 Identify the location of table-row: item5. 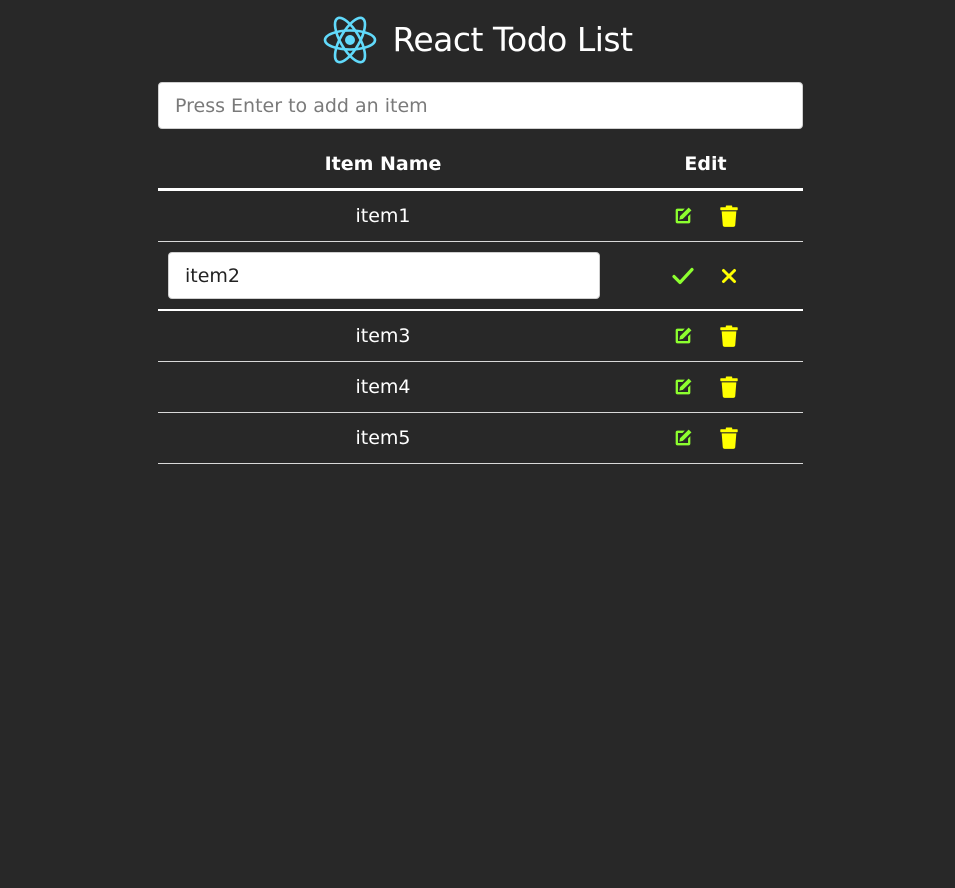
(480, 438).